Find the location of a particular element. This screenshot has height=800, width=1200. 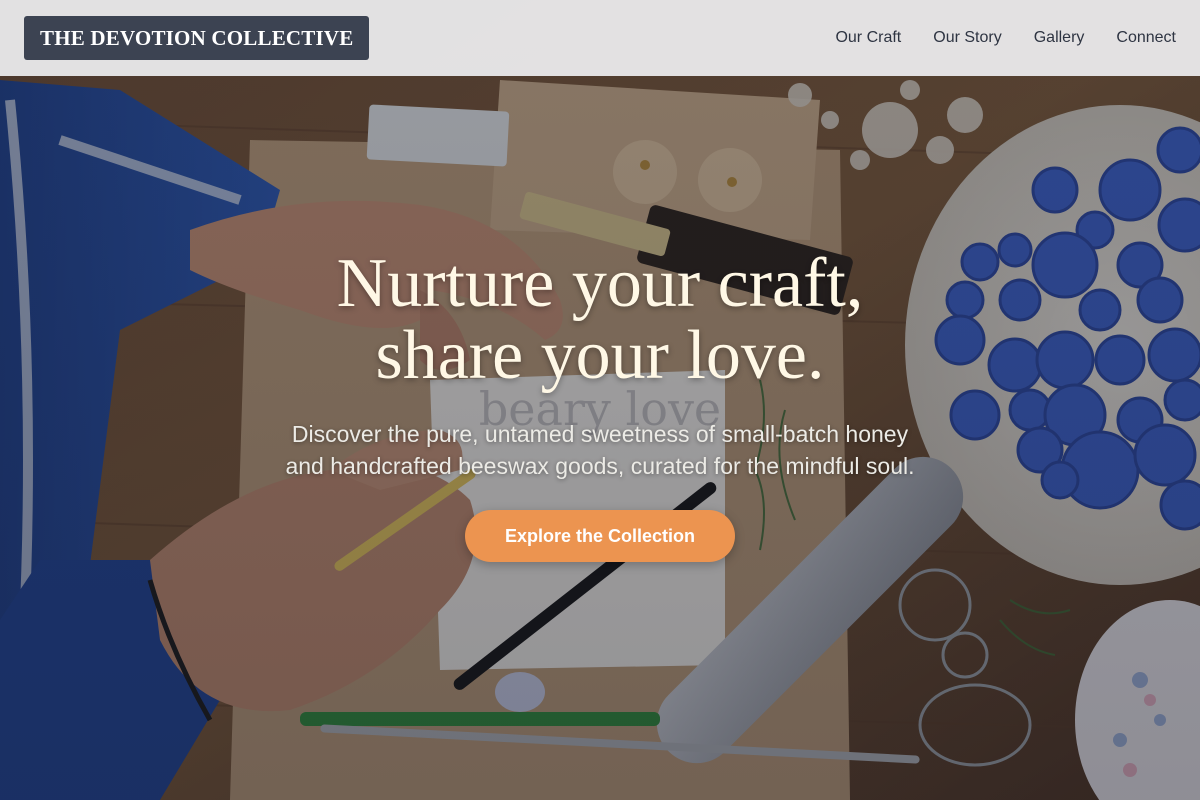

nav-link-our-craft: Our Craft is located at coordinates (868, 38).